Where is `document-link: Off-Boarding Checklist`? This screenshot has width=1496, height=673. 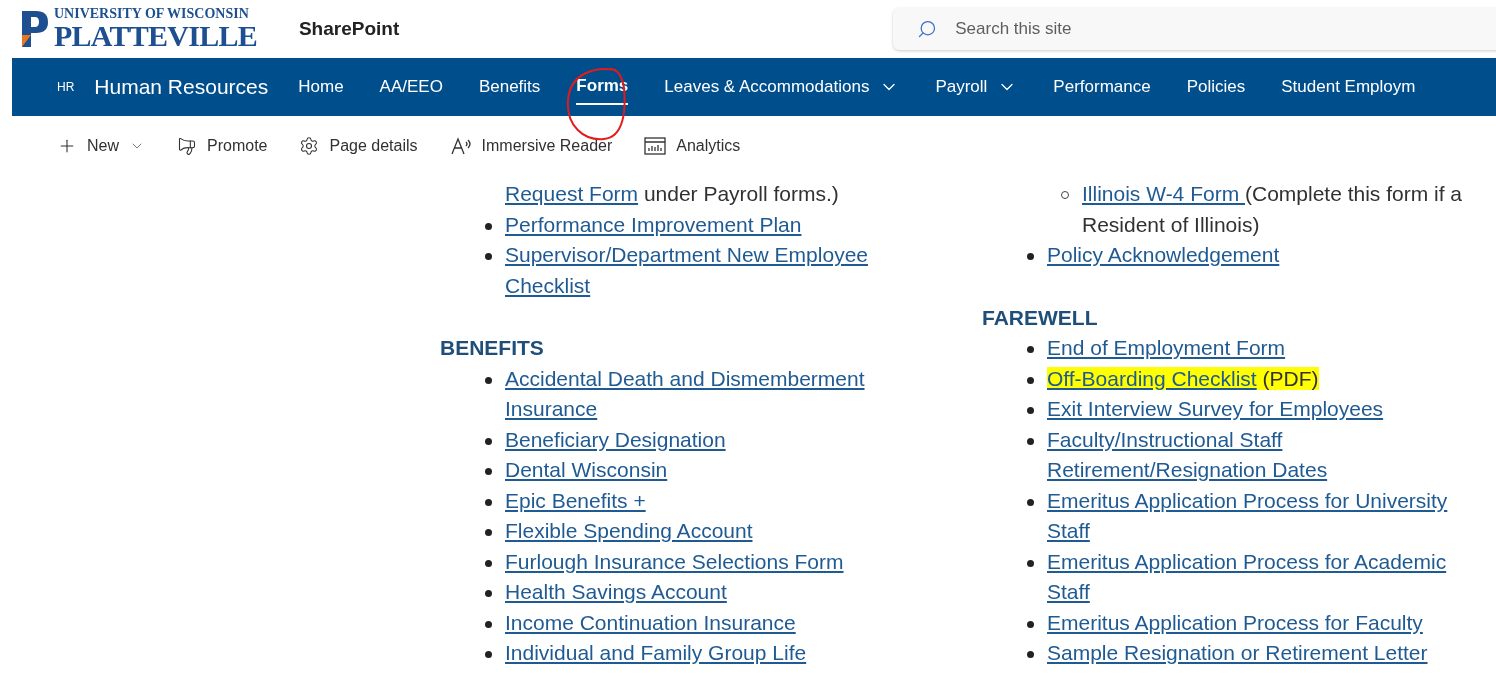 document-link: Off-Boarding Checklist is located at coordinates (1152, 378).